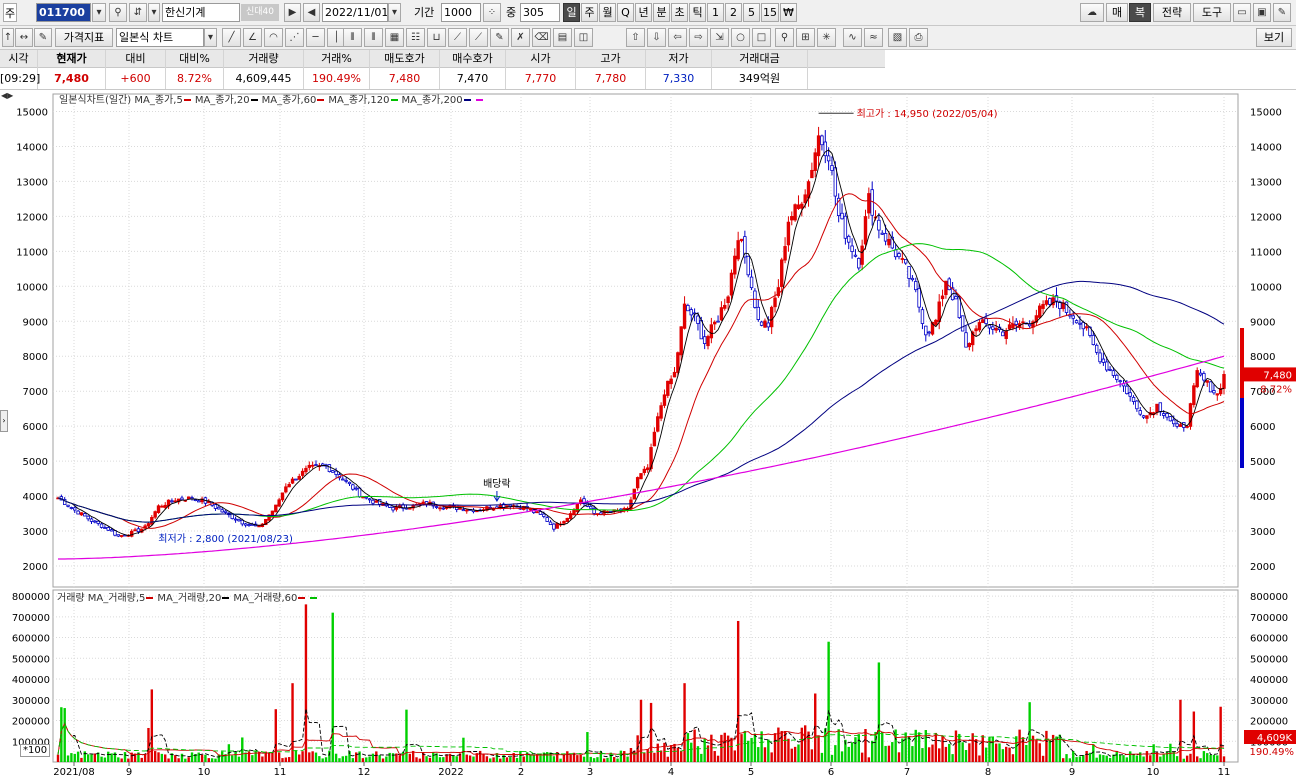 Image resolution: width=1296 pixels, height=777 pixels. I want to click on angle-tool-icon: ∠, so click(252, 37).